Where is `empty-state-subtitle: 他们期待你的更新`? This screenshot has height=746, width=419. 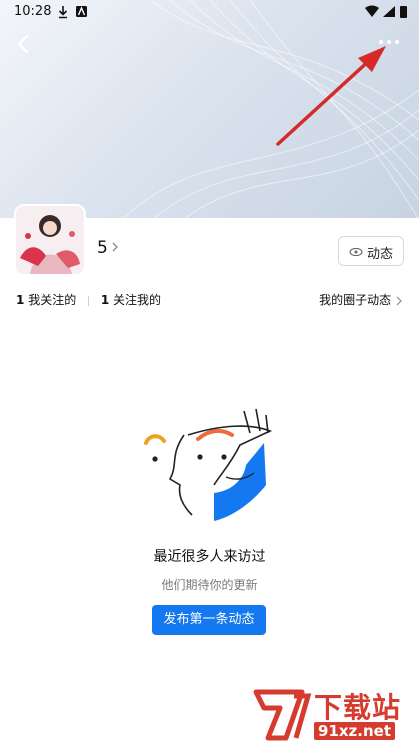 empty-state-subtitle: 他们期待你的更新 is located at coordinates (209, 585).